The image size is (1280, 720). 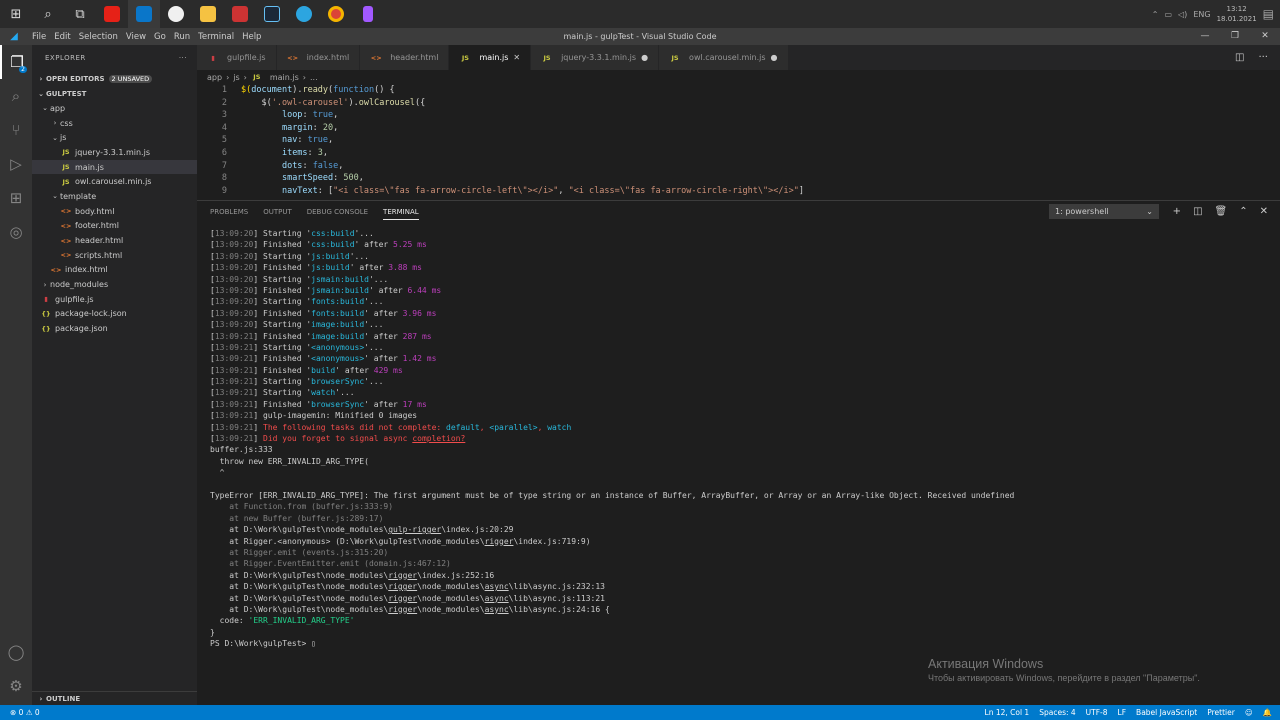 What do you see at coordinates (516, 57) in the screenshot?
I see `close-tab-icon: ✕` at bounding box center [516, 57].